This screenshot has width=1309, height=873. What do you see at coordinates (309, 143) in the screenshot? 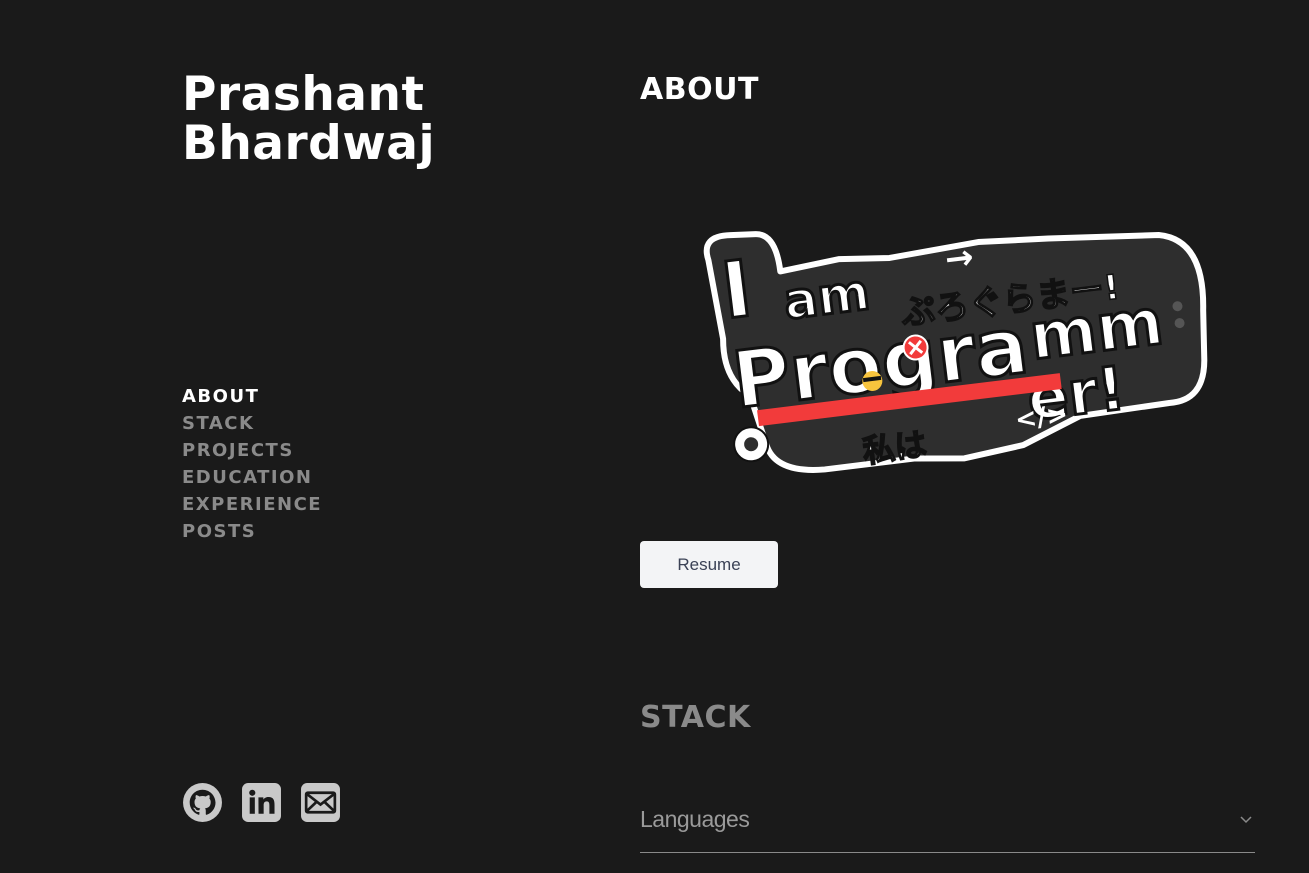
I see `last-name: Bhardwaj` at bounding box center [309, 143].